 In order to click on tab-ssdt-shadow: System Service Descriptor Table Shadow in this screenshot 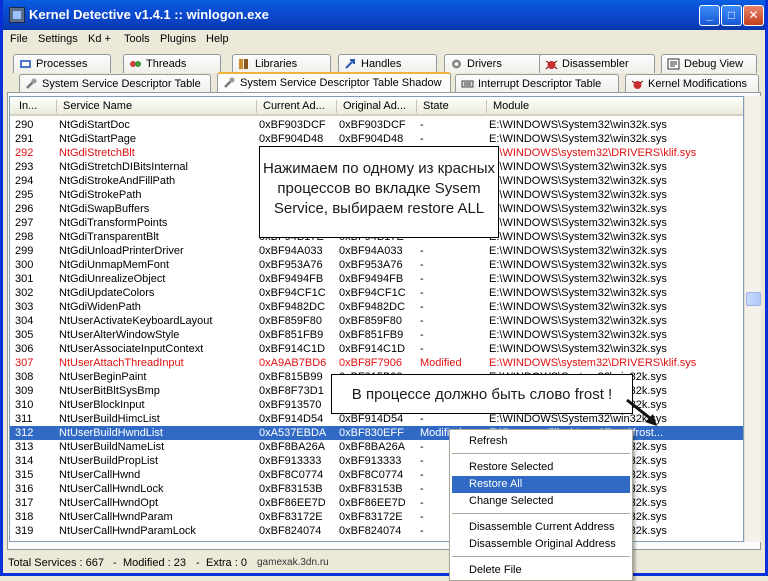, I will do `click(334, 83)`.